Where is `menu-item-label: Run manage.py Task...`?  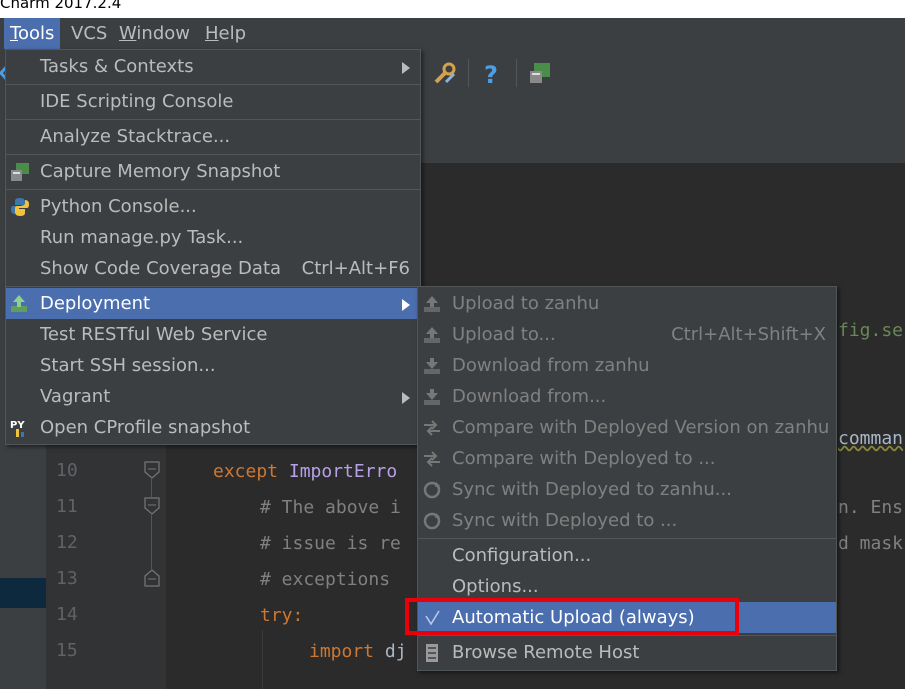
menu-item-label: Run manage.py Task... is located at coordinates (142, 237).